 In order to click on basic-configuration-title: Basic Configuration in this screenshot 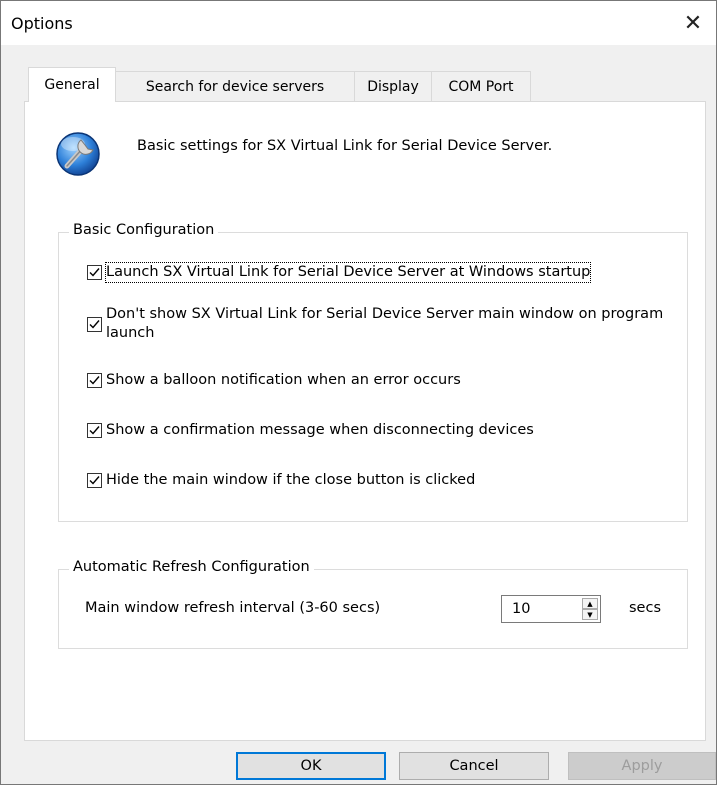, I will do `click(144, 230)`.